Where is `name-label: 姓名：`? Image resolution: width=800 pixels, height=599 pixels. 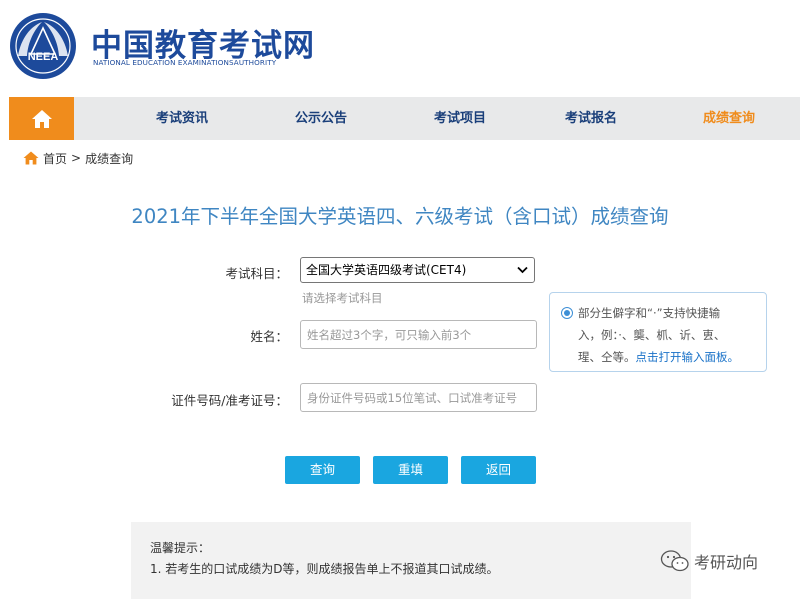
name-label: 姓名： is located at coordinates (269, 336).